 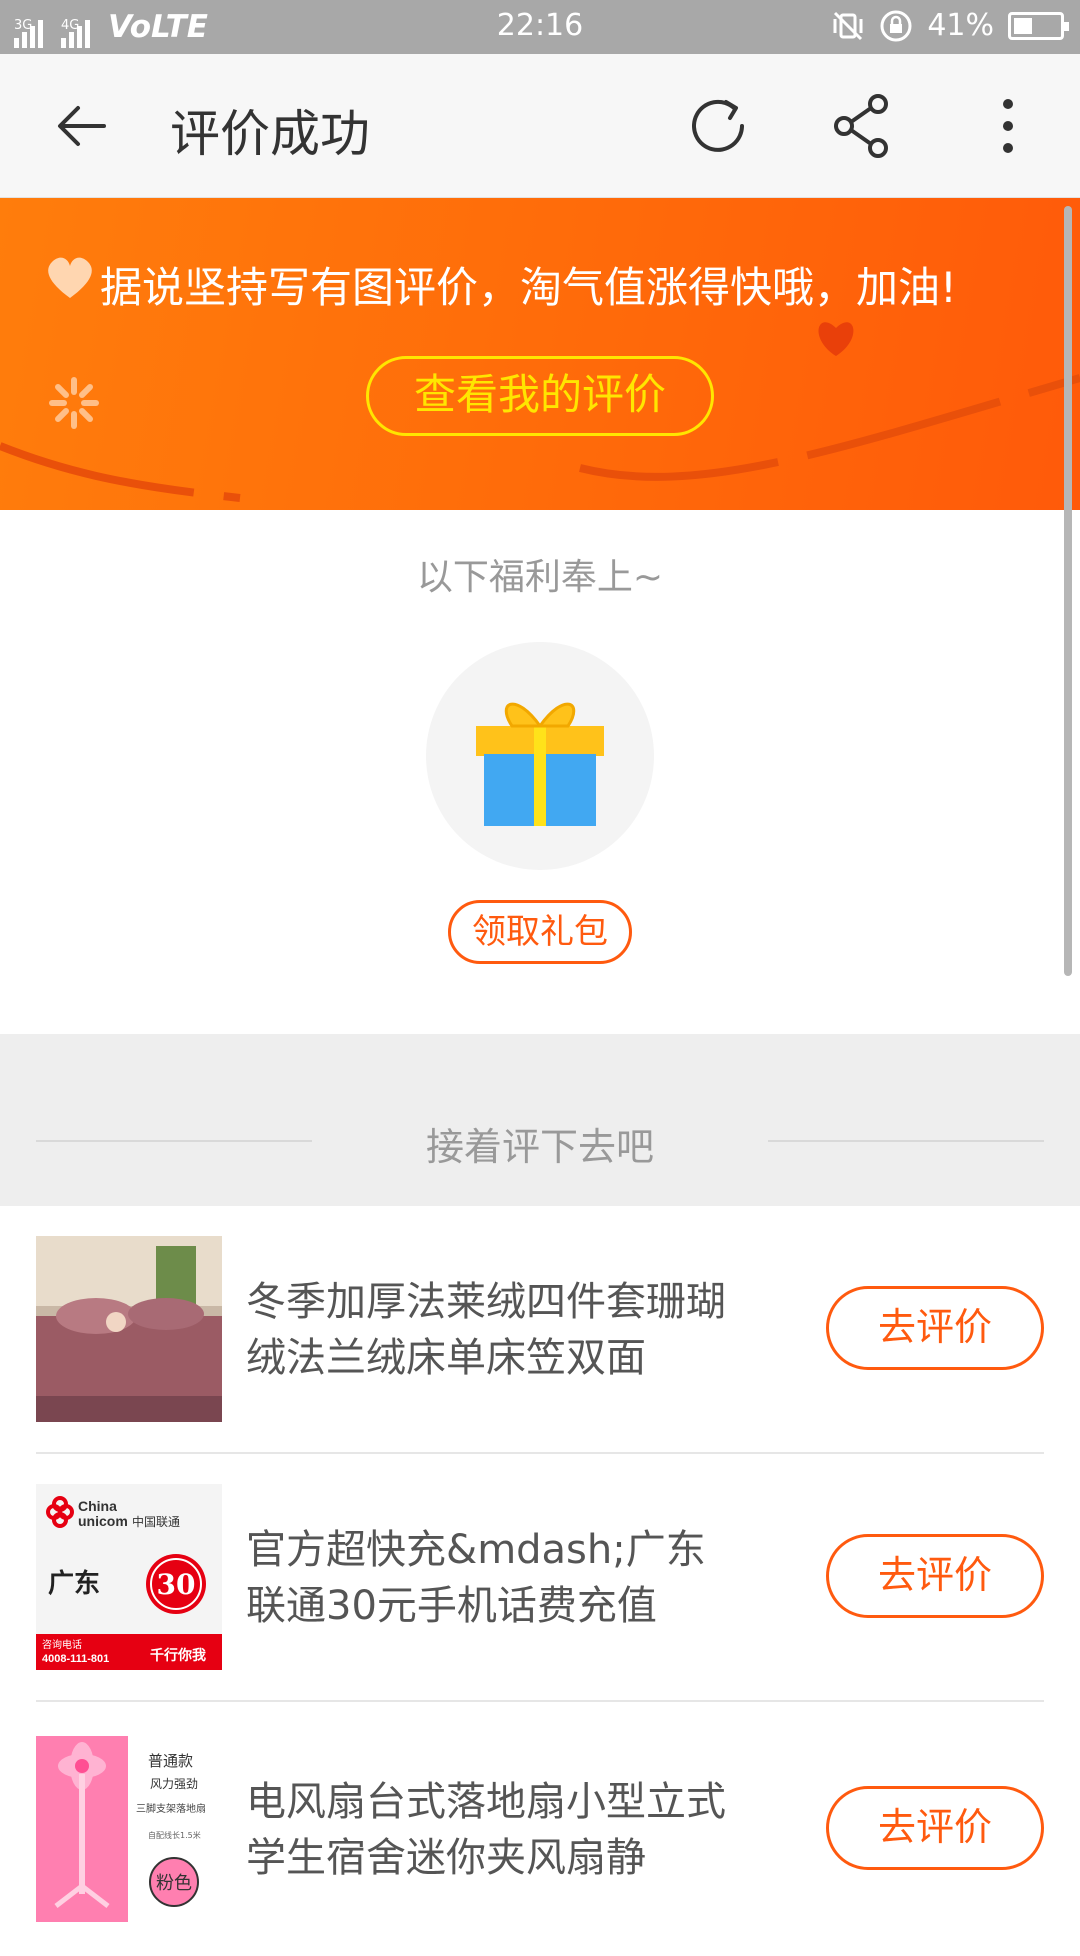 What do you see at coordinates (540, 27) in the screenshot?
I see `status-bar: 3G 4G VoLTE 22:16 41%` at bounding box center [540, 27].